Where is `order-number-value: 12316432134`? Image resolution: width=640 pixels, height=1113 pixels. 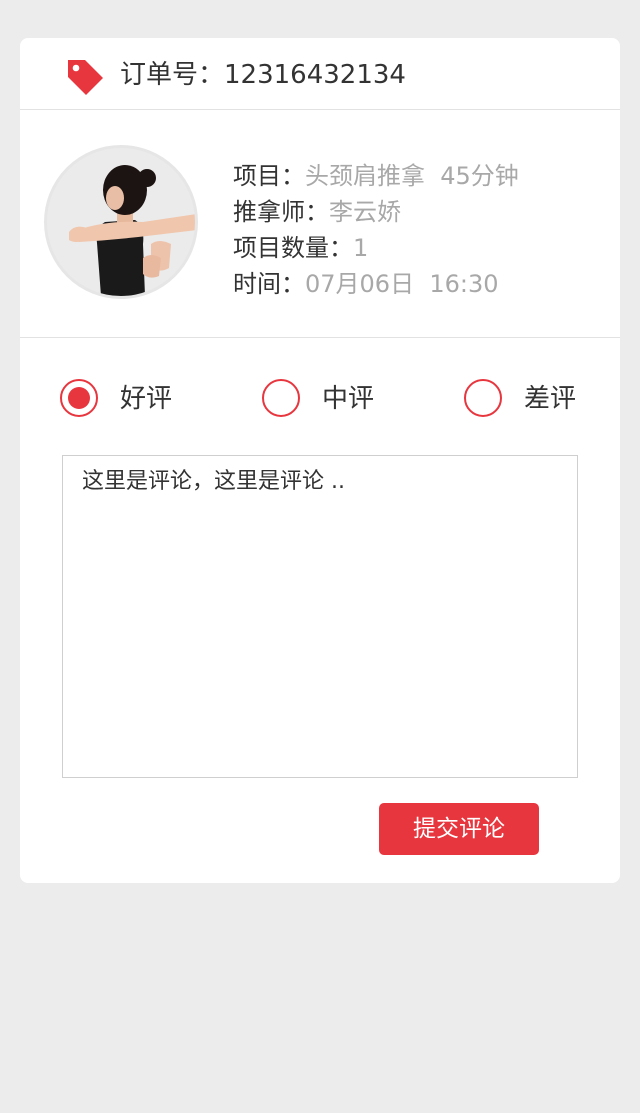
order-number-value: 12316432134 is located at coordinates (315, 75).